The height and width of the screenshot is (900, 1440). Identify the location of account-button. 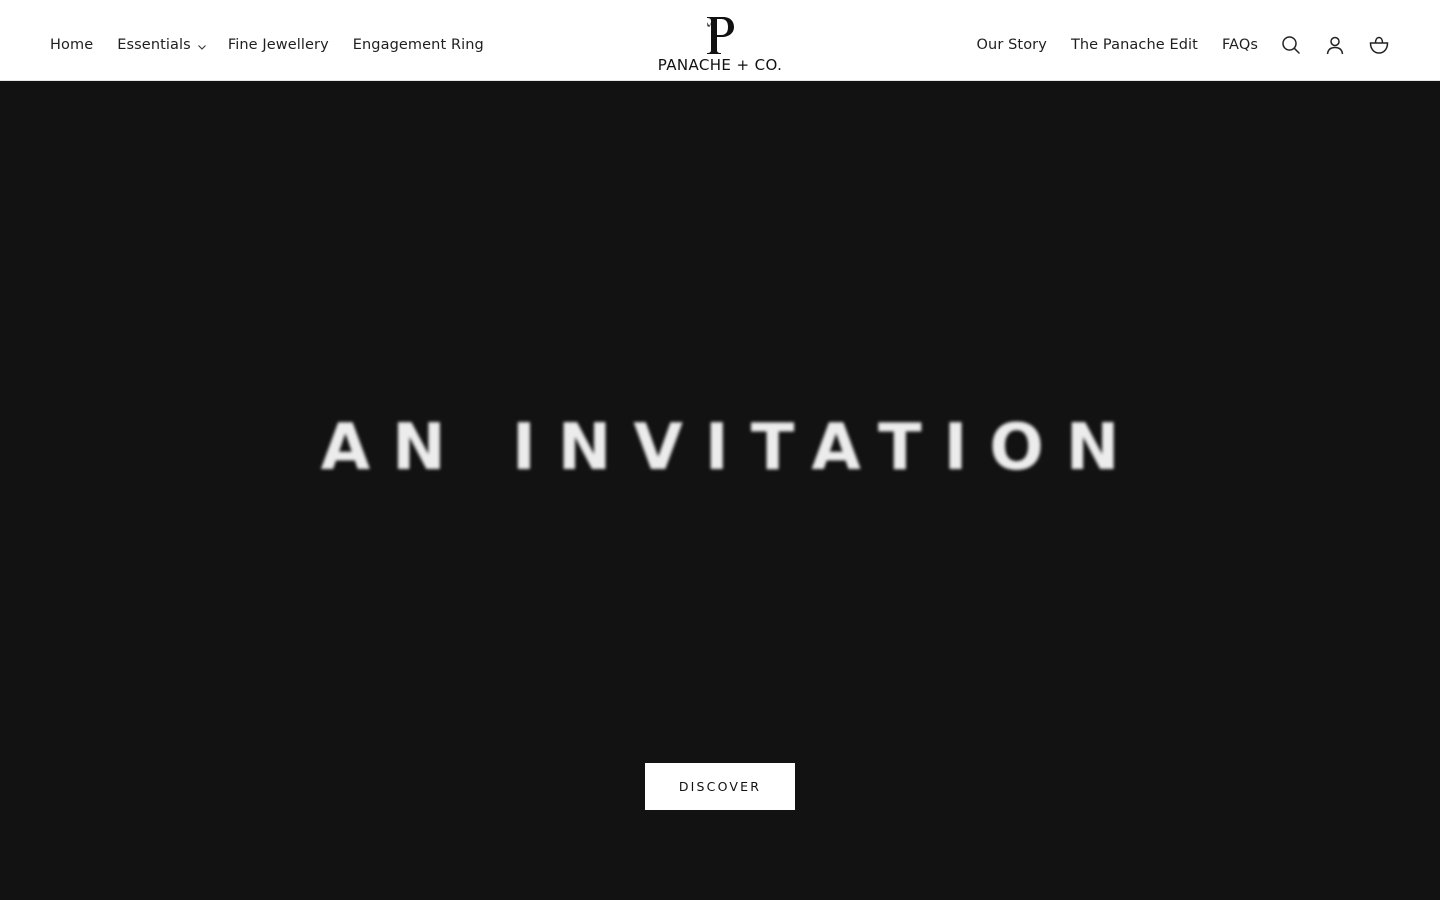
(1335, 45).